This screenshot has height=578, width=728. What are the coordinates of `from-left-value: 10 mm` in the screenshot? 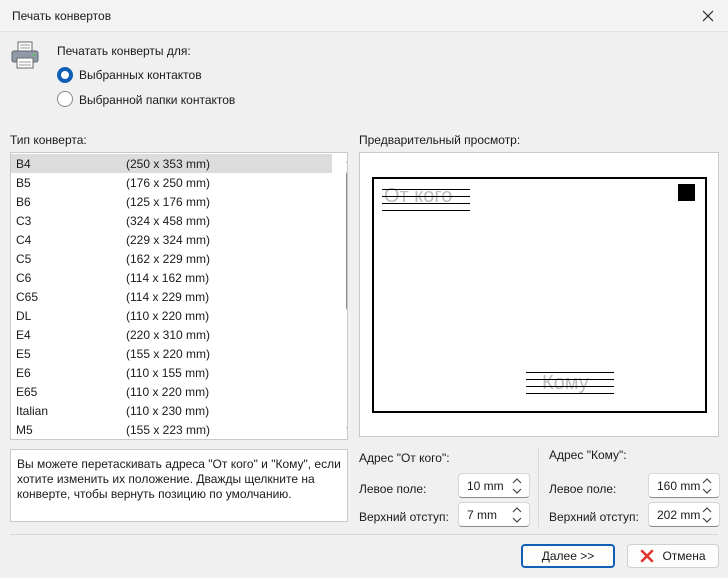 It's located at (485, 486).